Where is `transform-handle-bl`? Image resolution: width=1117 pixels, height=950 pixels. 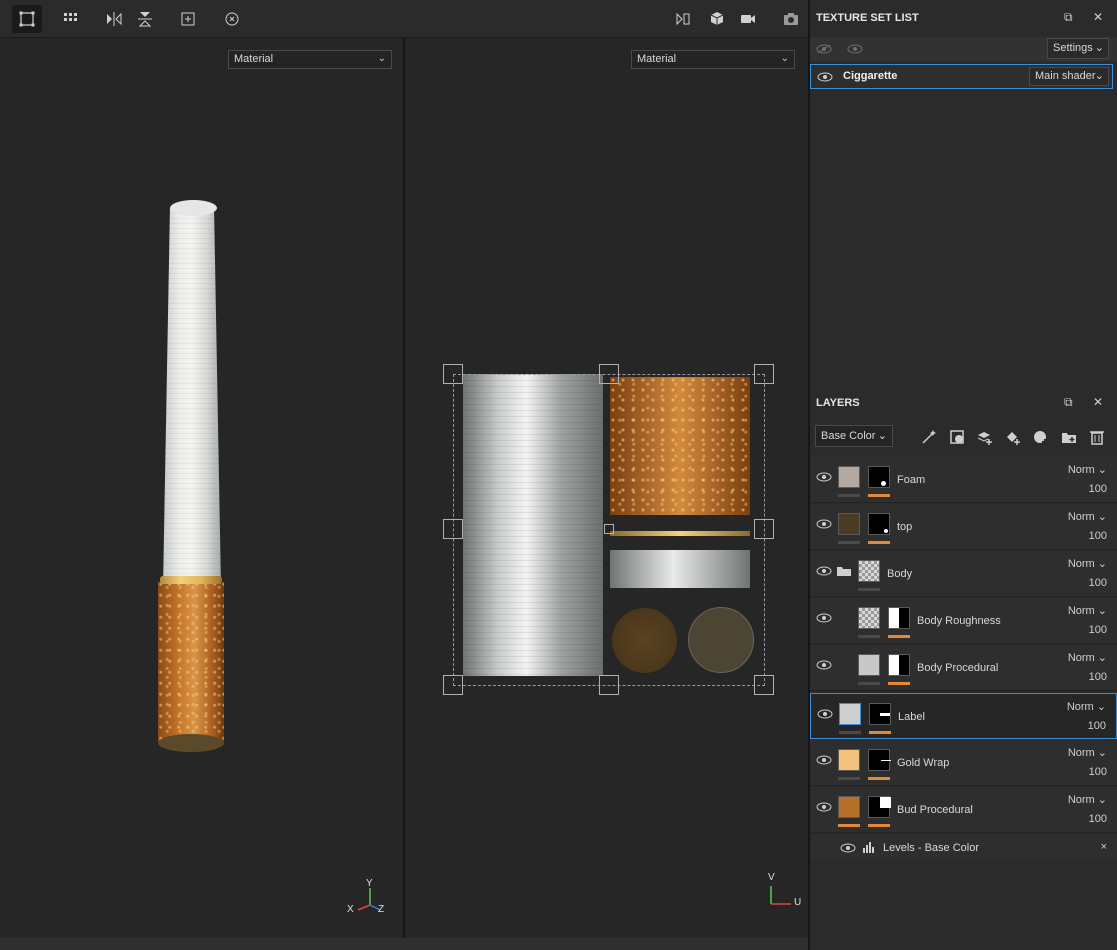 transform-handle-bl is located at coordinates (453, 685).